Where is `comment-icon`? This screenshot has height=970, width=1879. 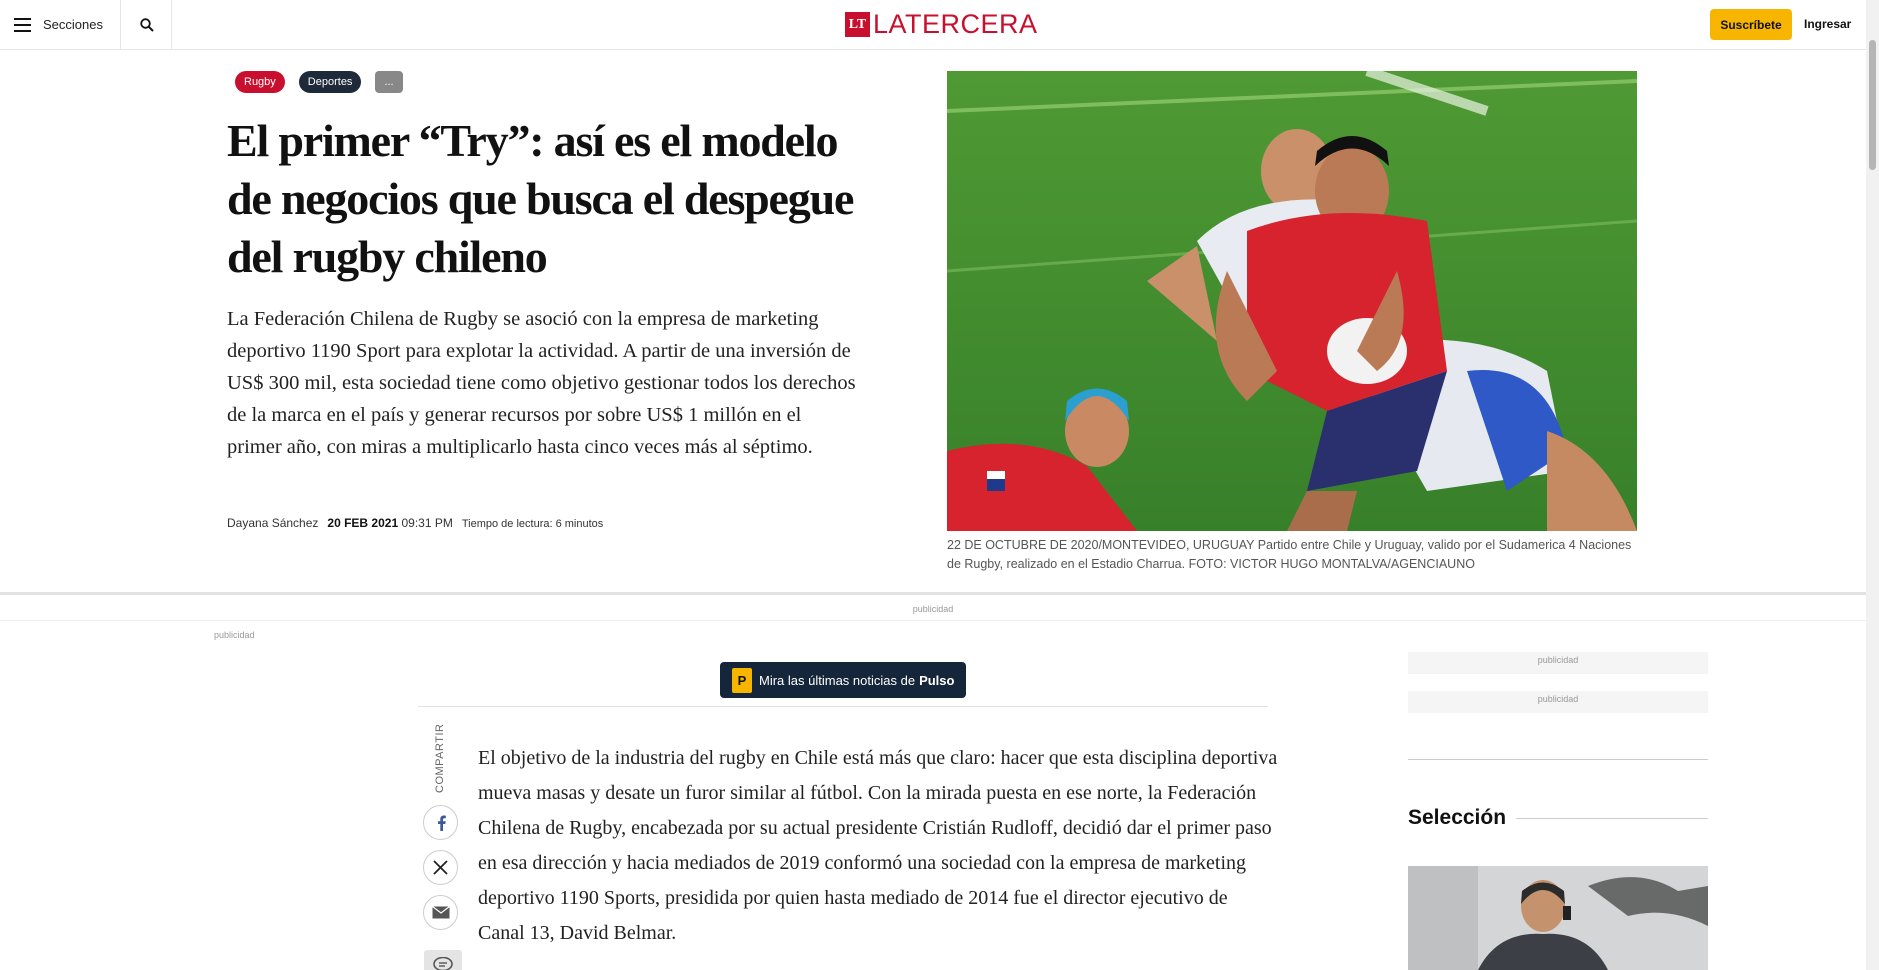 comment-icon is located at coordinates (443, 963).